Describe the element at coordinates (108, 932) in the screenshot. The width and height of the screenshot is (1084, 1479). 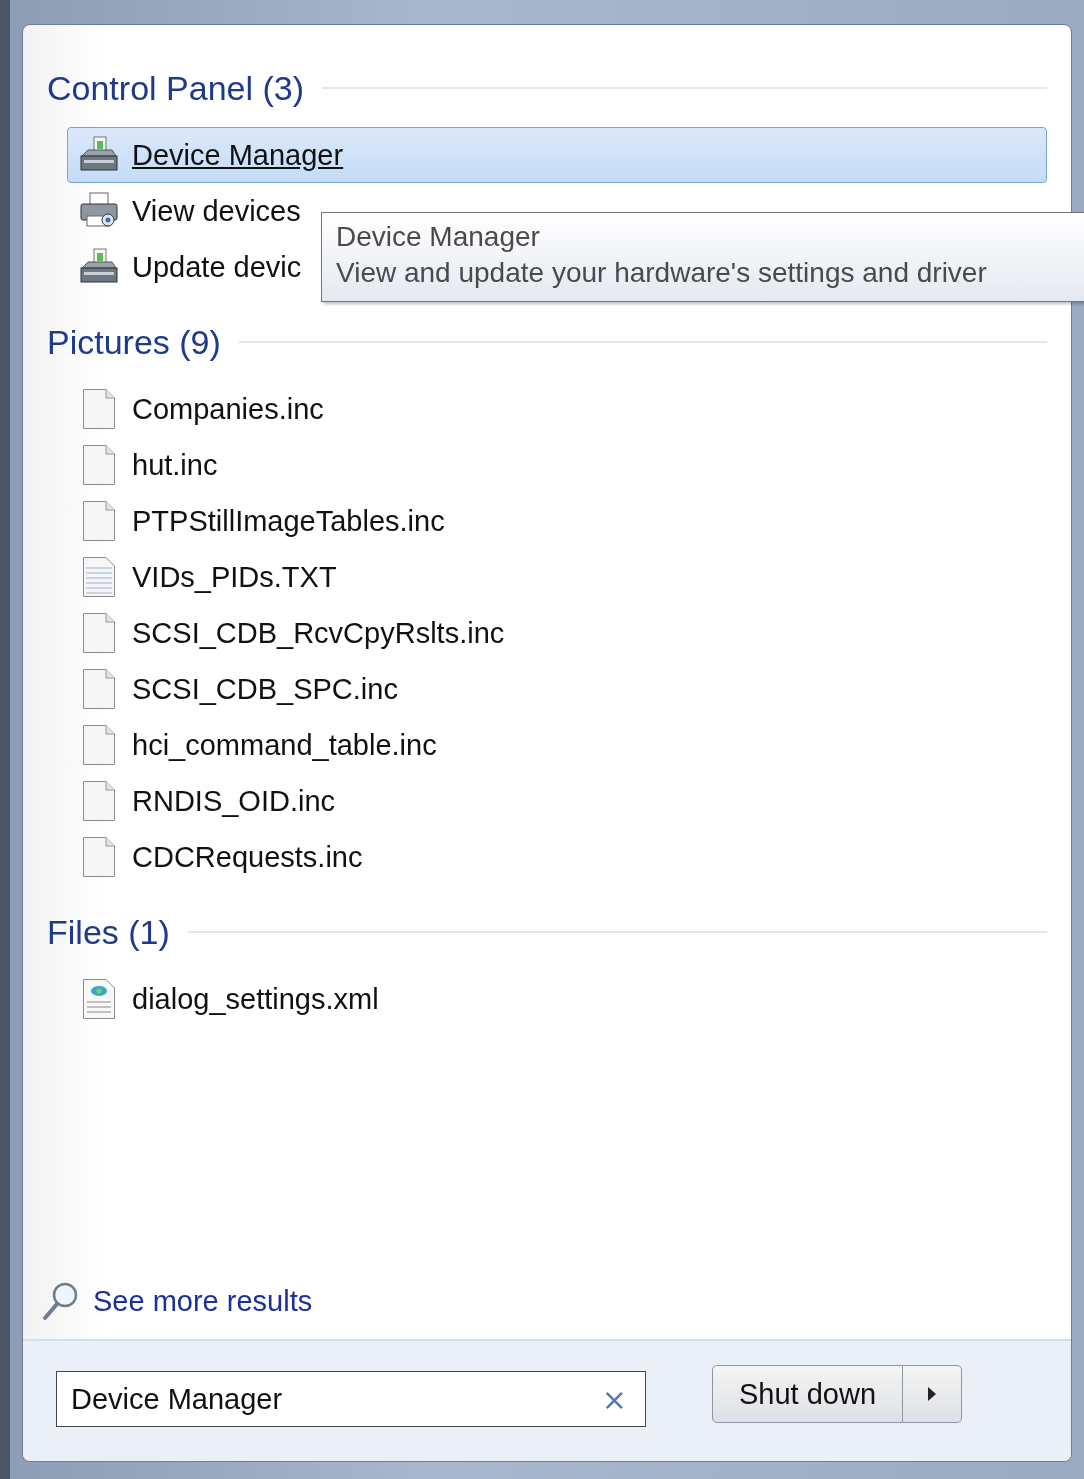
I see `section-heading: Files (1)` at that location.